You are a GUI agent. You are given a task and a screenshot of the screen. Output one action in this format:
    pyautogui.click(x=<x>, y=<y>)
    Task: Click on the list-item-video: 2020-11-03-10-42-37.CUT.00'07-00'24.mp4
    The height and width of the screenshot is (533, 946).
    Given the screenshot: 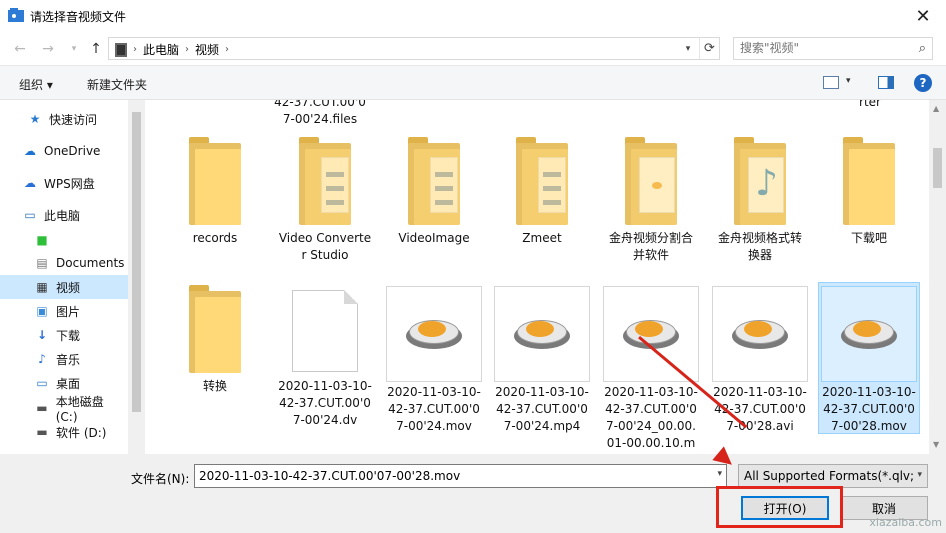 What is the action you would take?
    pyautogui.click(x=542, y=360)
    